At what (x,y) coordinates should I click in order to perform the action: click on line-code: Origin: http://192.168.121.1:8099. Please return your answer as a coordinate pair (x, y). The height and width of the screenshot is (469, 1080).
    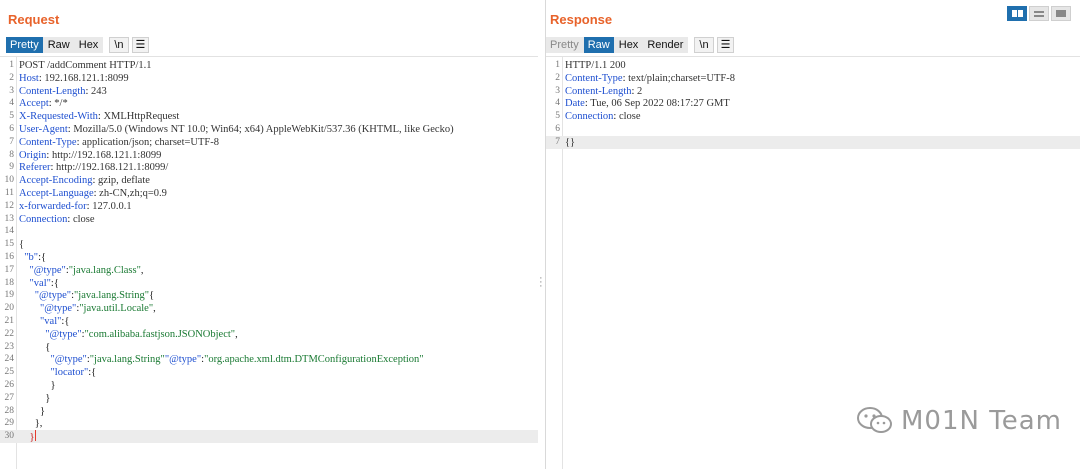
    Looking at the image, I should click on (278, 155).